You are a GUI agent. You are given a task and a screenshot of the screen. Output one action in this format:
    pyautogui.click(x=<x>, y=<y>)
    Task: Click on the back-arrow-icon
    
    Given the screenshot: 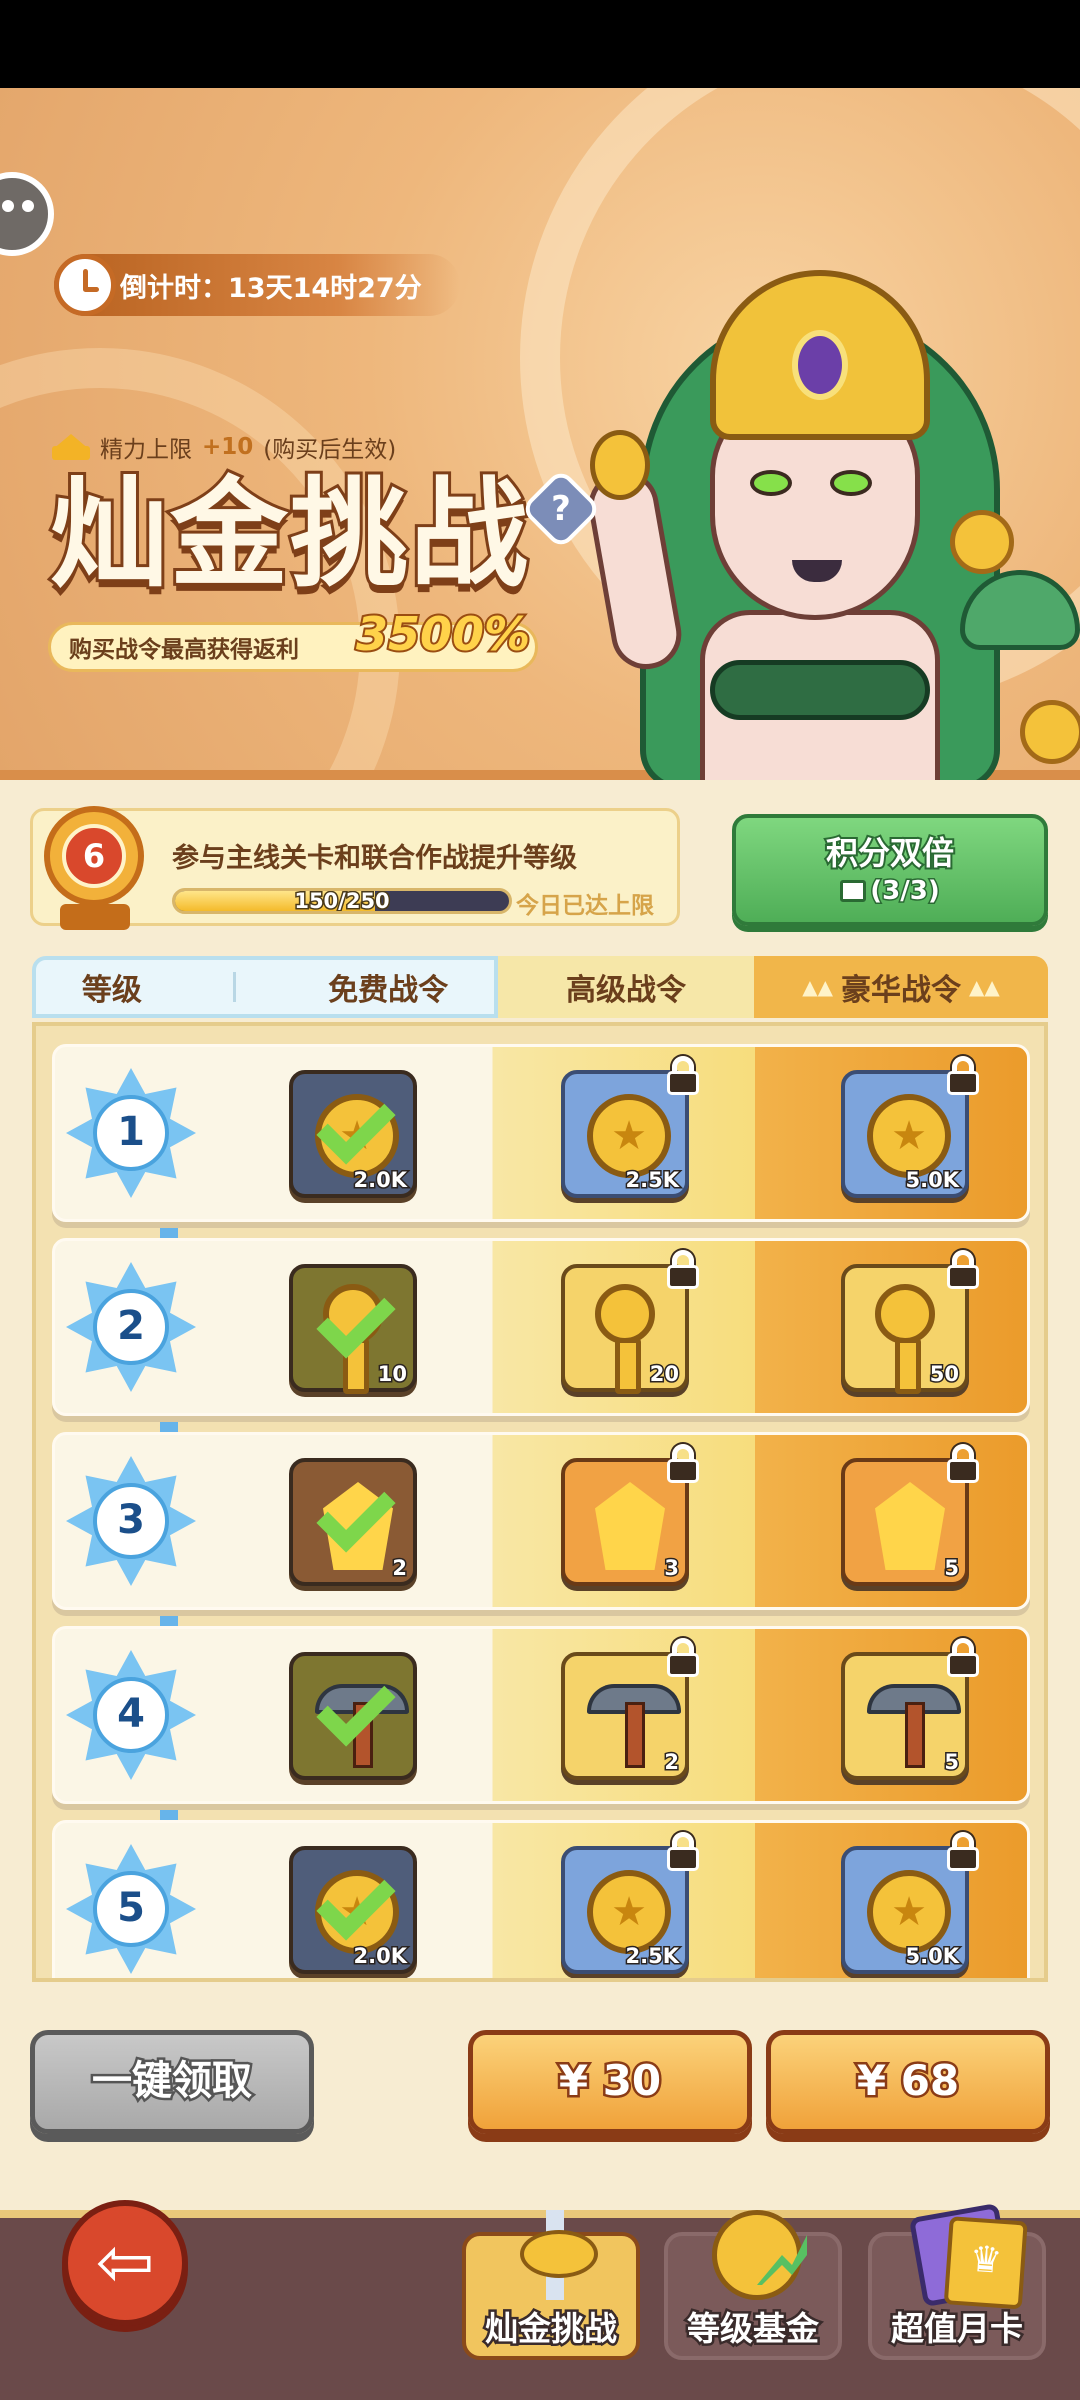 What is the action you would take?
    pyautogui.click(x=125, y=2263)
    